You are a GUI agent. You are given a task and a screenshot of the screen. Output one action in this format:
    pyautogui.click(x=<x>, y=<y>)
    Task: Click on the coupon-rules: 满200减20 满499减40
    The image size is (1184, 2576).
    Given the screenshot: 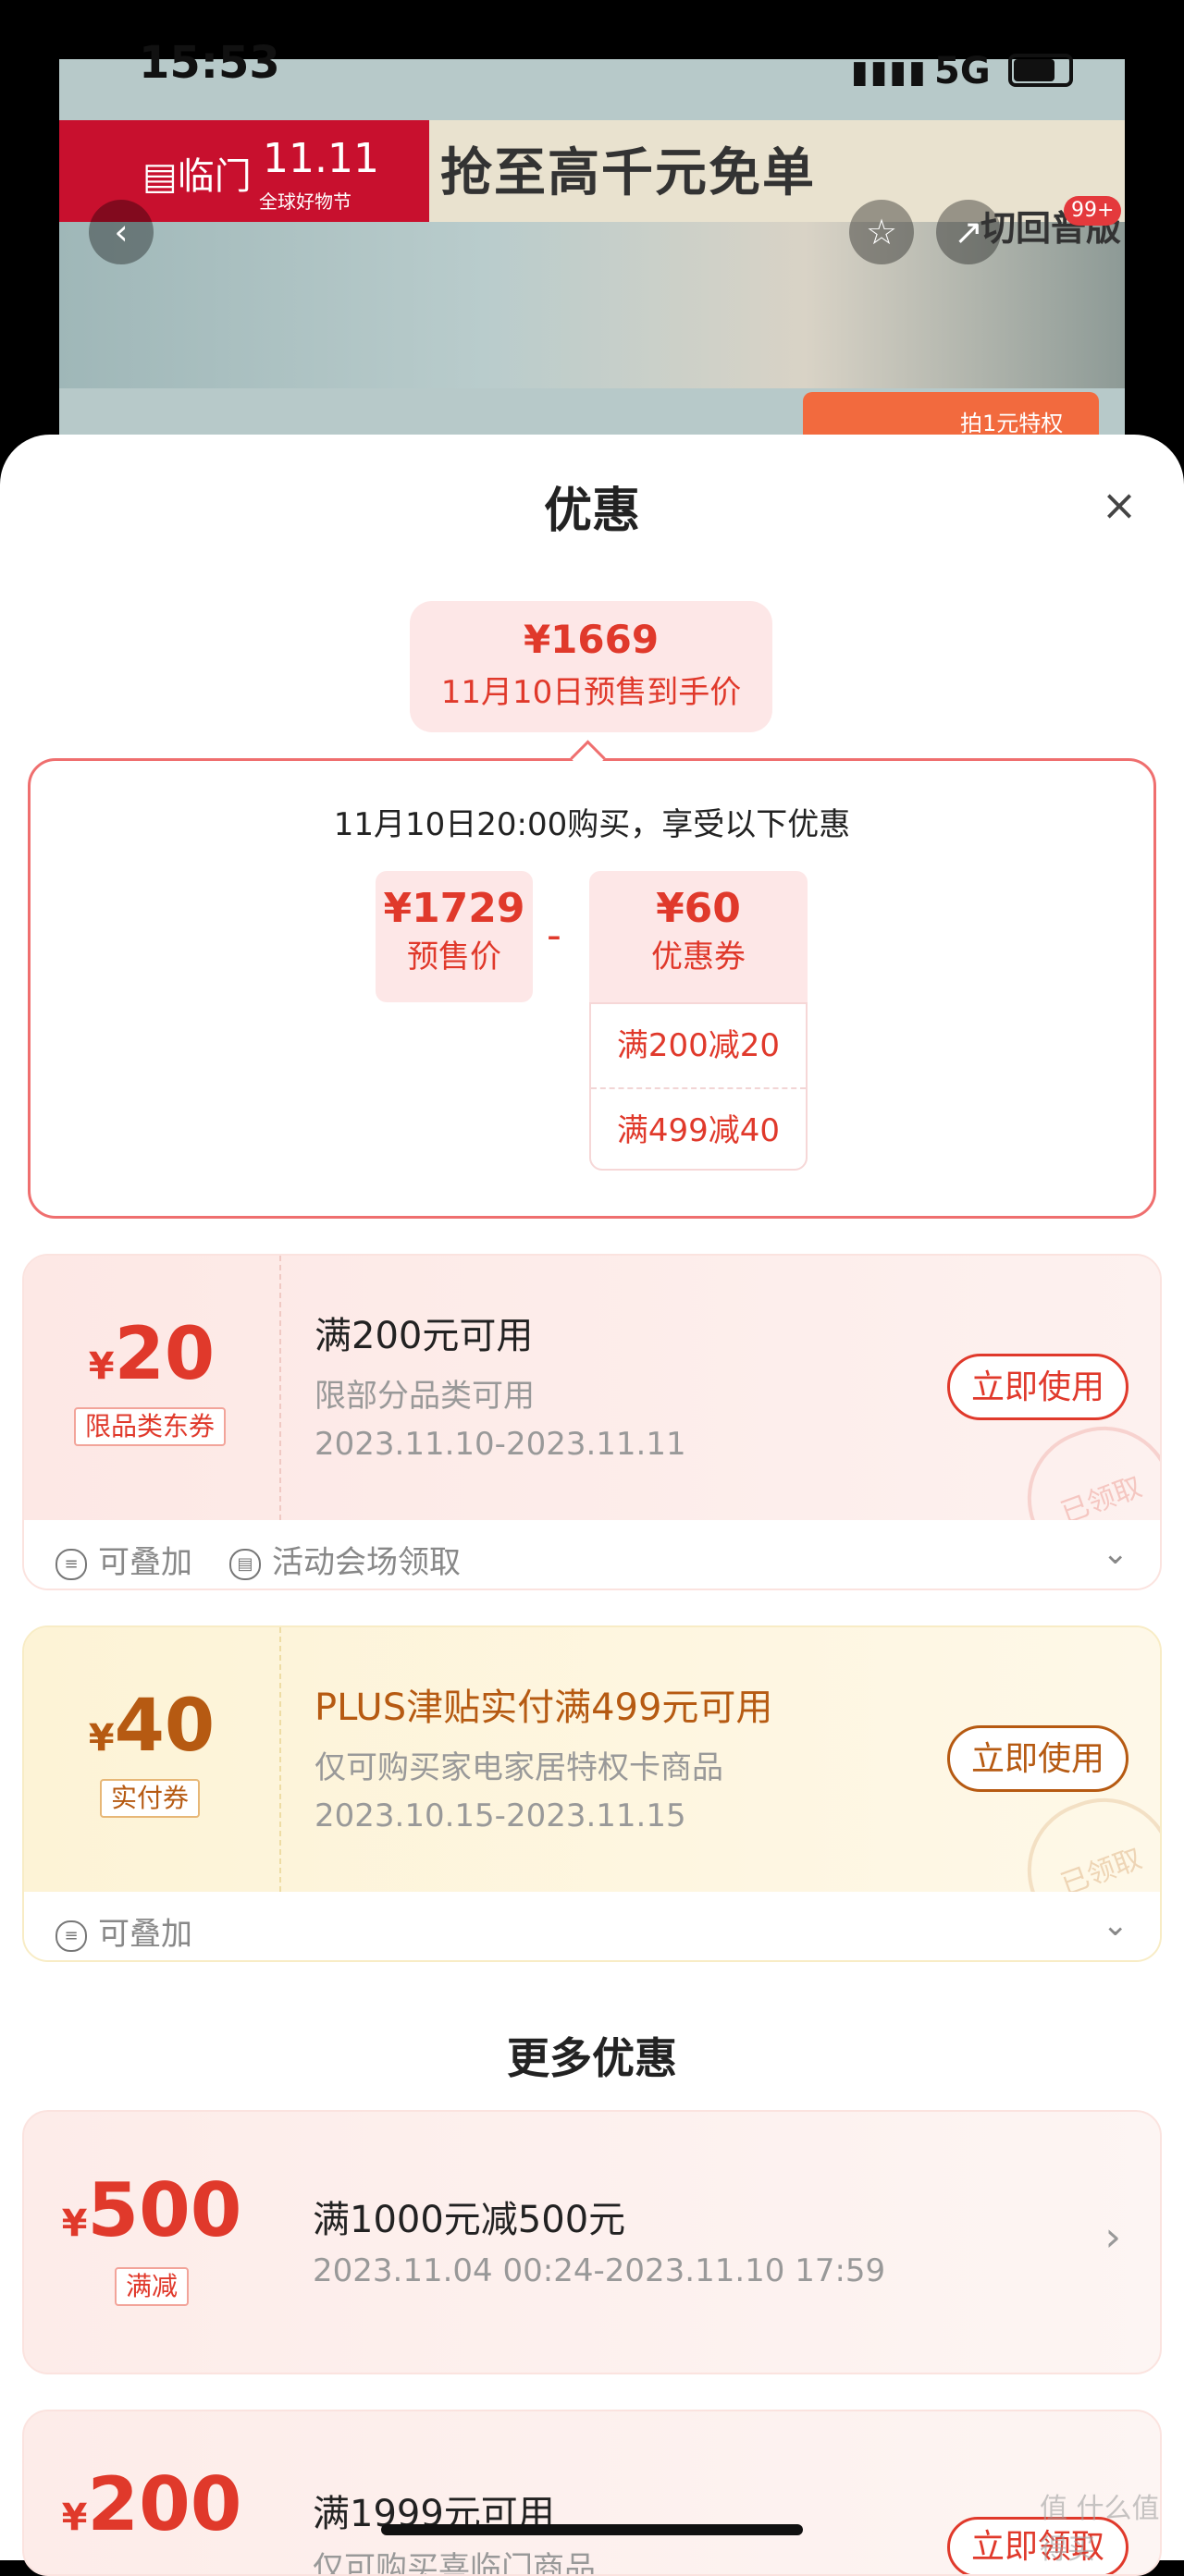 What is the action you would take?
    pyautogui.click(x=699, y=1086)
    